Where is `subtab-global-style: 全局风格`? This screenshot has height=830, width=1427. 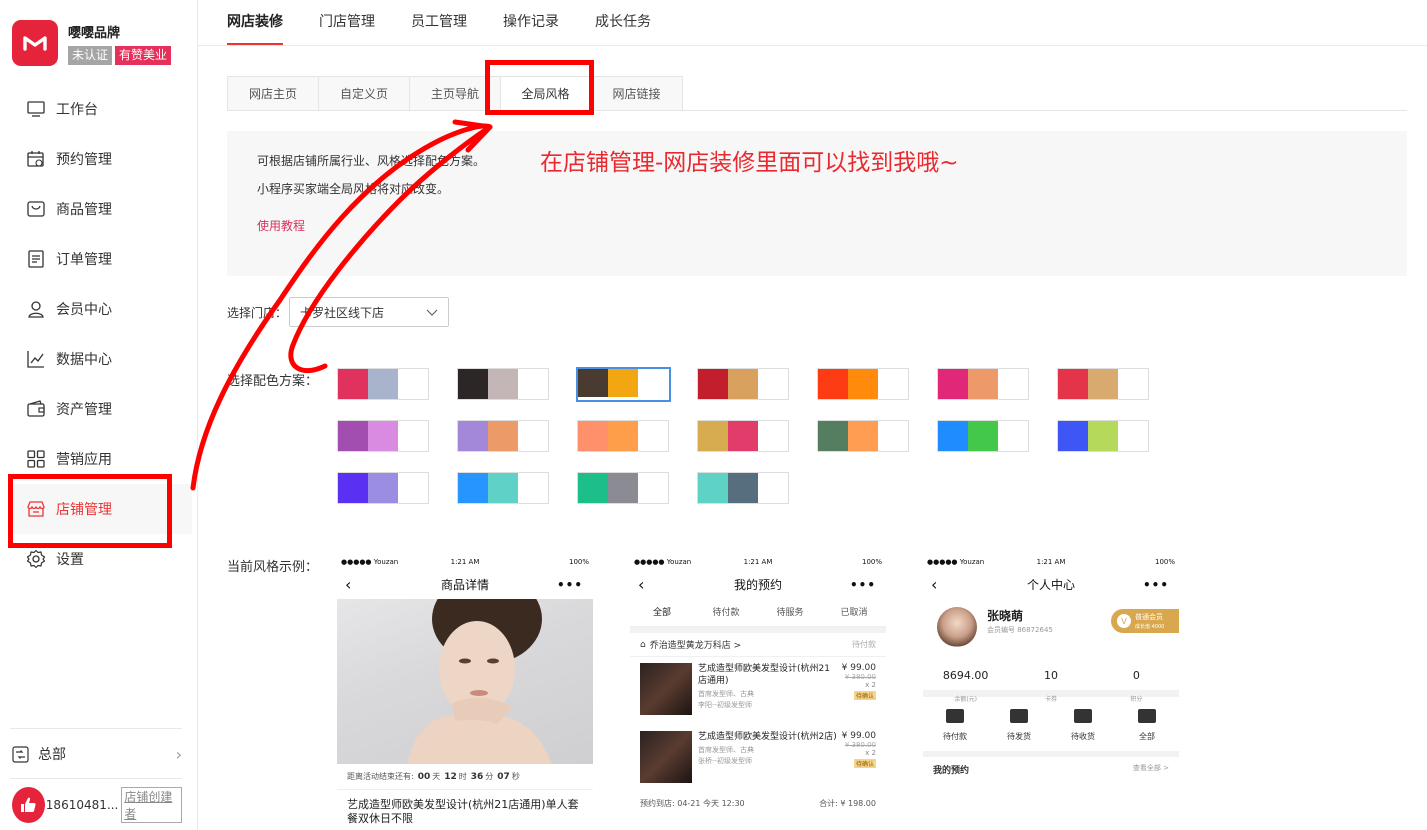
subtab-global-style: 全局风格 is located at coordinates (546, 93).